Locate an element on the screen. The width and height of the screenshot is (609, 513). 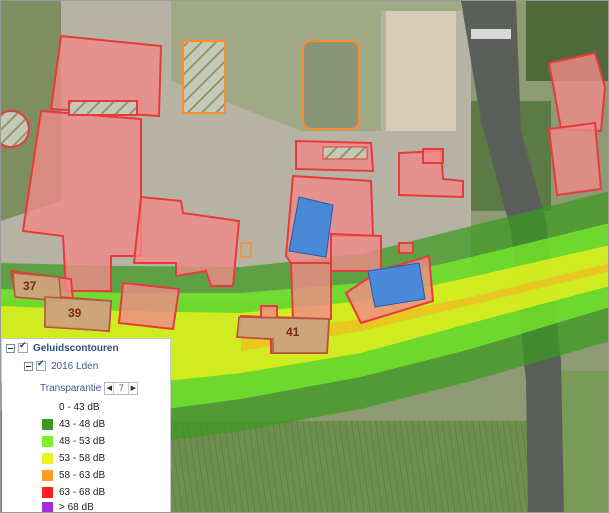
building-small-south is located at coordinates (149, 306).